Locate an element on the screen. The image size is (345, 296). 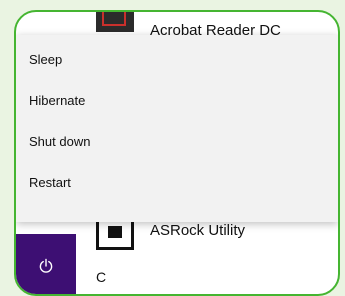
acrobat-app-icon is located at coordinates (115, 22).